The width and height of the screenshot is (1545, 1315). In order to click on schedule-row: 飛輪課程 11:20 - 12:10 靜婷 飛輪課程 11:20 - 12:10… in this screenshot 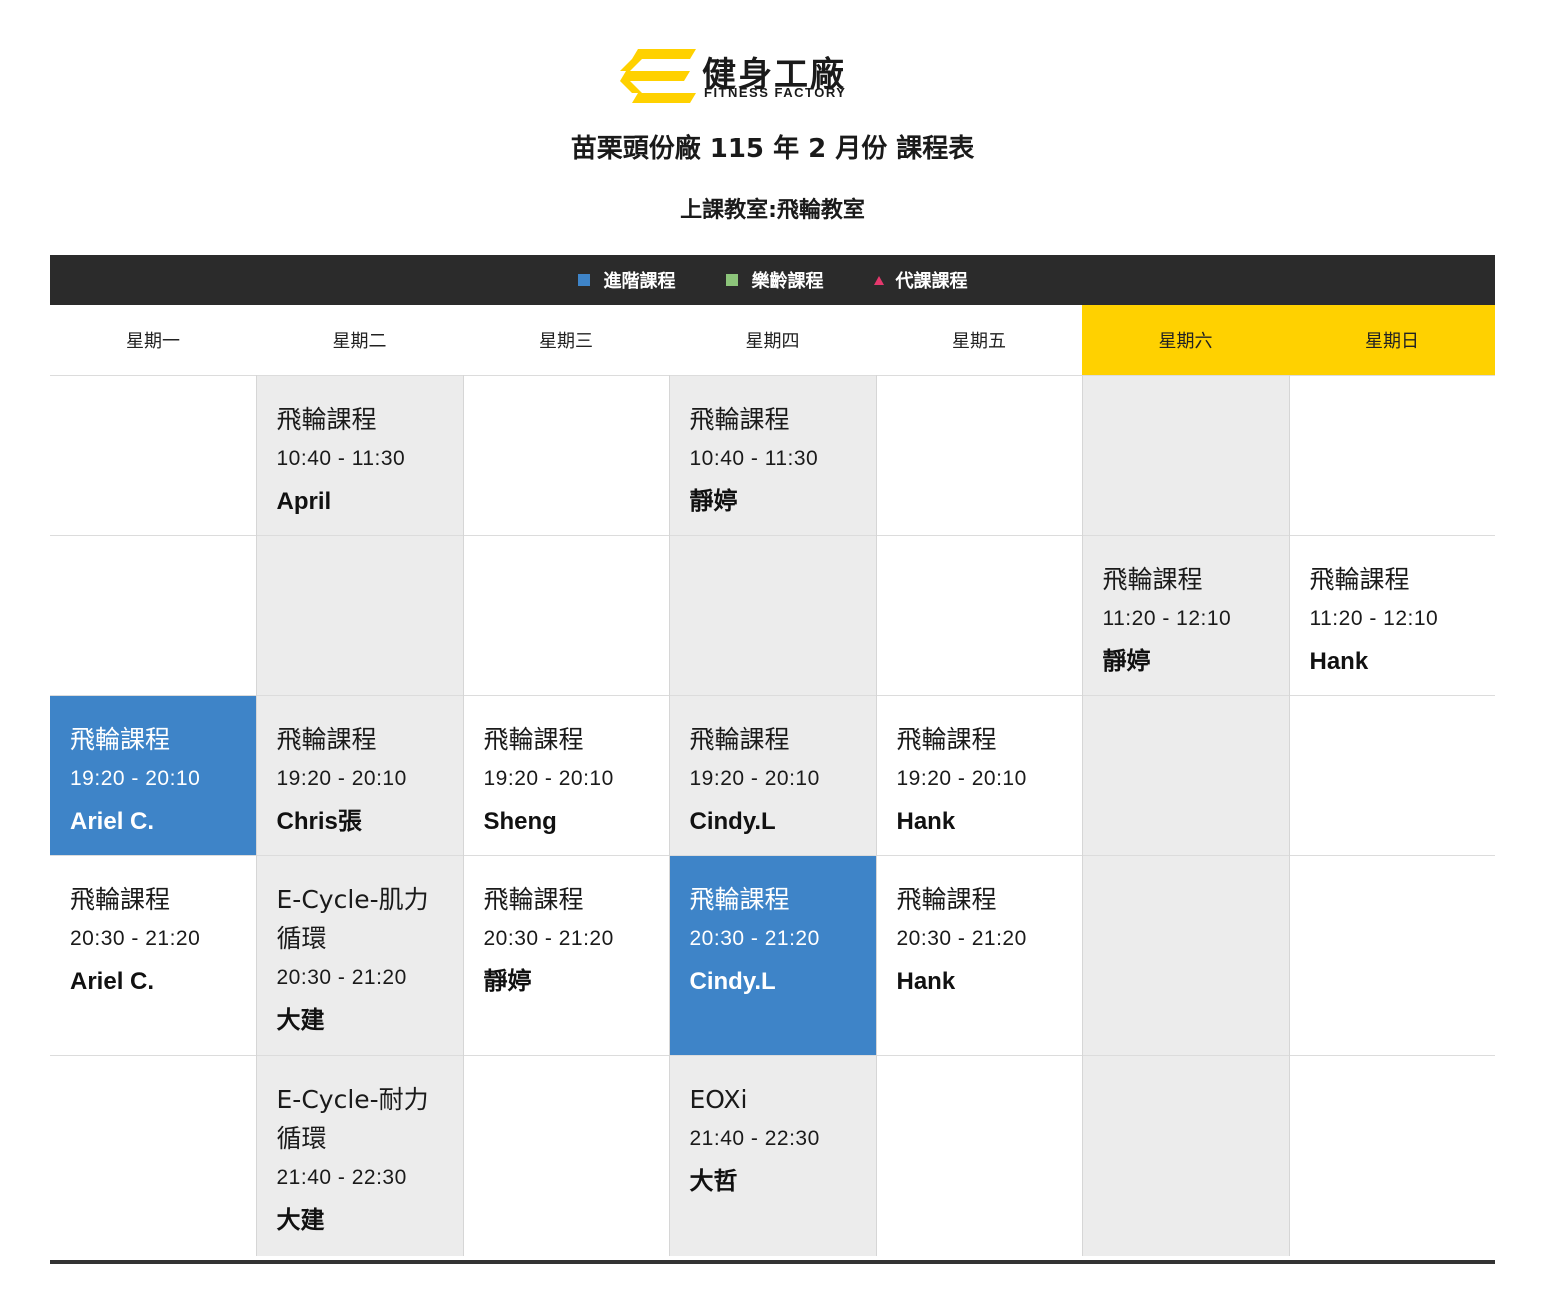, I will do `click(772, 615)`.